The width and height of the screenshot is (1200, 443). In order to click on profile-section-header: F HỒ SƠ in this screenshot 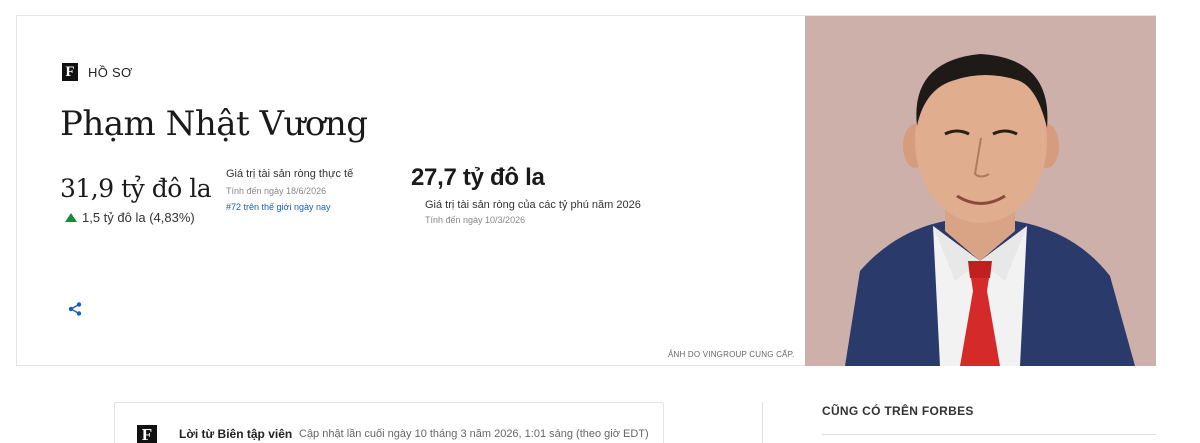, I will do `click(97, 72)`.